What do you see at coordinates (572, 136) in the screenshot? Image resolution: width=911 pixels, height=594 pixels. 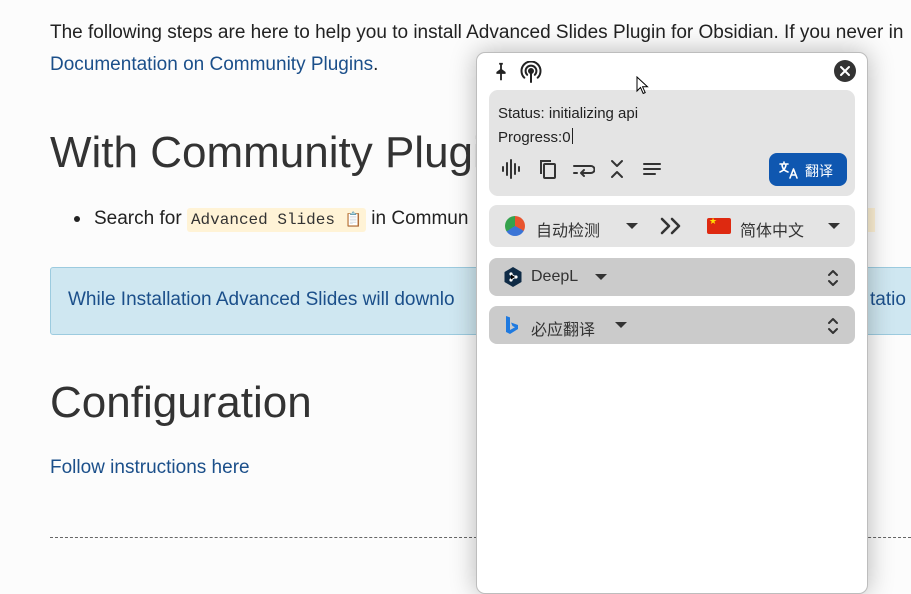 I see `text-caret` at bounding box center [572, 136].